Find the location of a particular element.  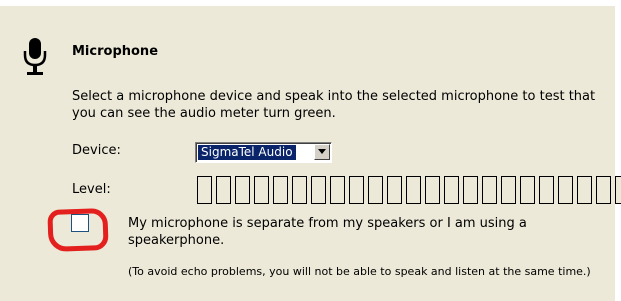

section-title: Microphone is located at coordinates (115, 51).